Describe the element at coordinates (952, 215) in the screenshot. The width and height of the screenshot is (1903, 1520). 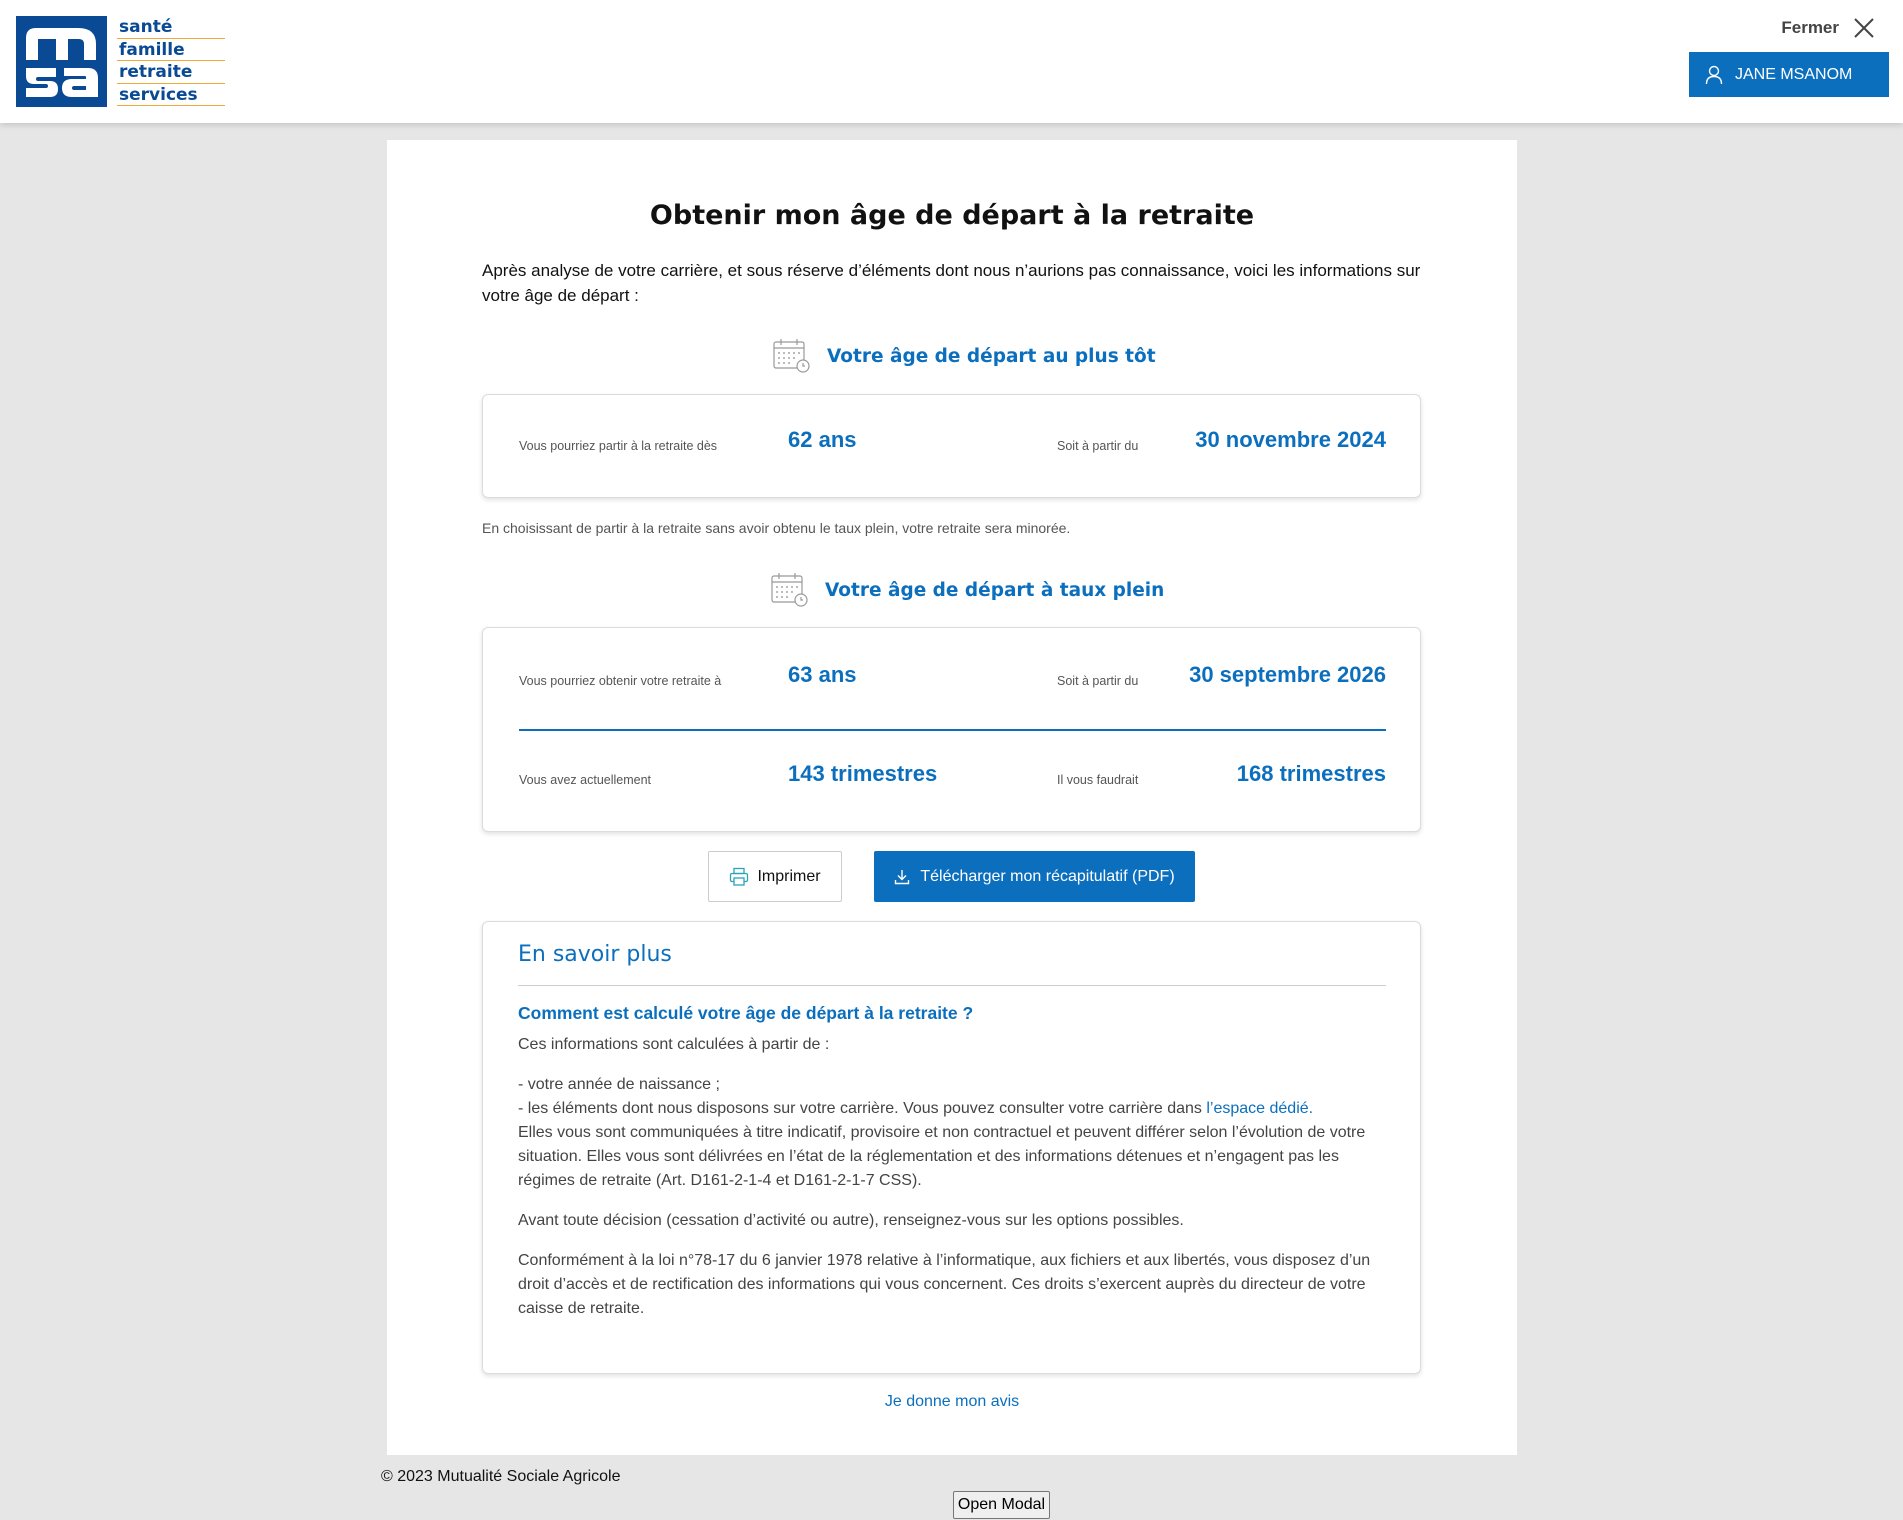
I see `page-title: Obtenir mon âge de départ à la retraite` at that location.